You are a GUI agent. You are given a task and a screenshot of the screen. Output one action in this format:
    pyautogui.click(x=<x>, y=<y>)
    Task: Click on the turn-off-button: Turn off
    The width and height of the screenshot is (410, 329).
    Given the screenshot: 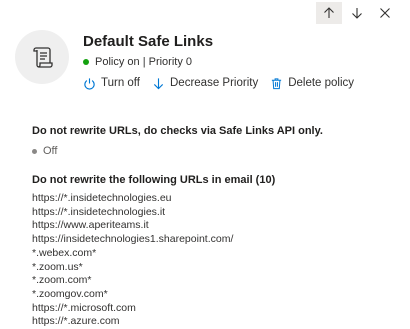 What is the action you would take?
    pyautogui.click(x=111, y=83)
    